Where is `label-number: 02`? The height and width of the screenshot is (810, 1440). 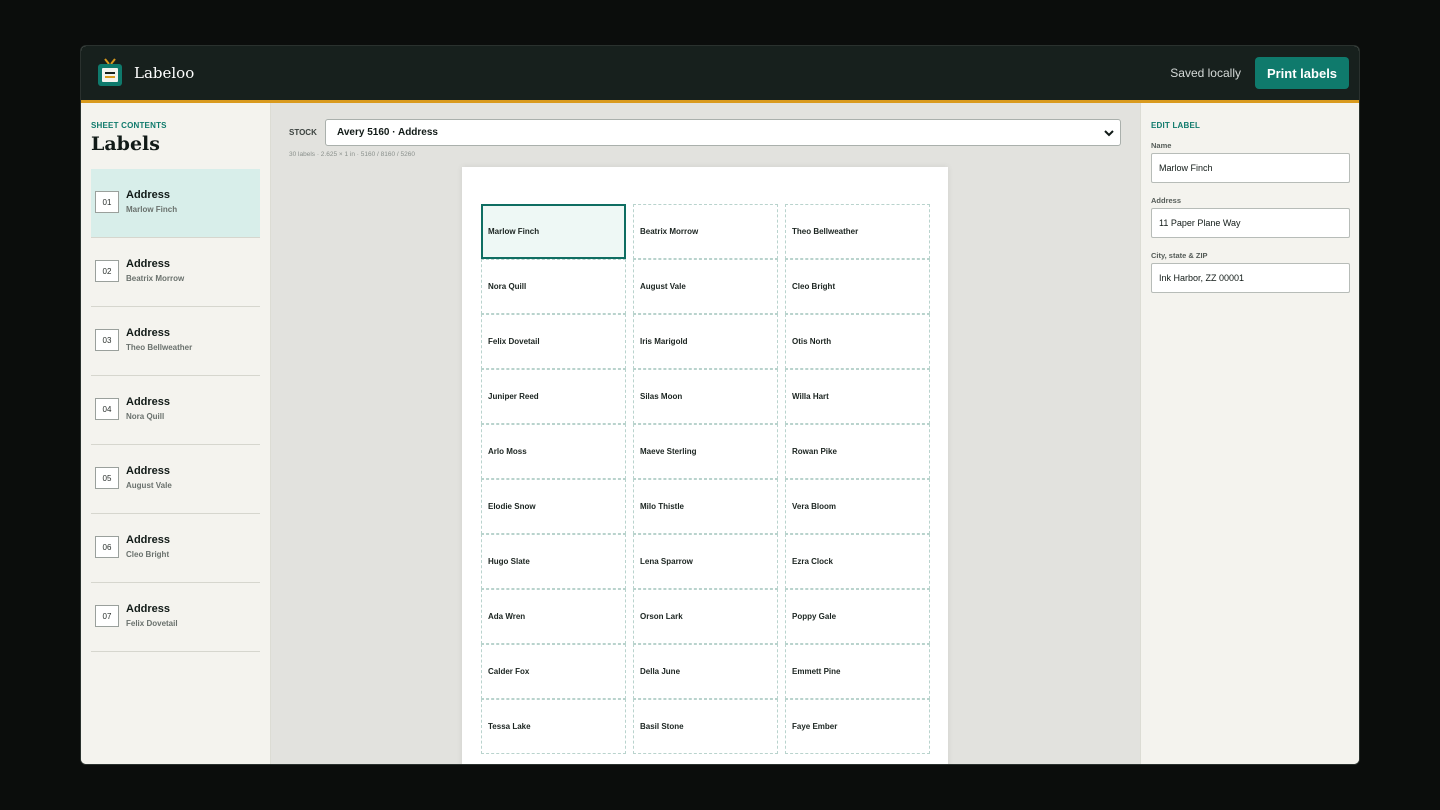 label-number: 02 is located at coordinates (107, 271).